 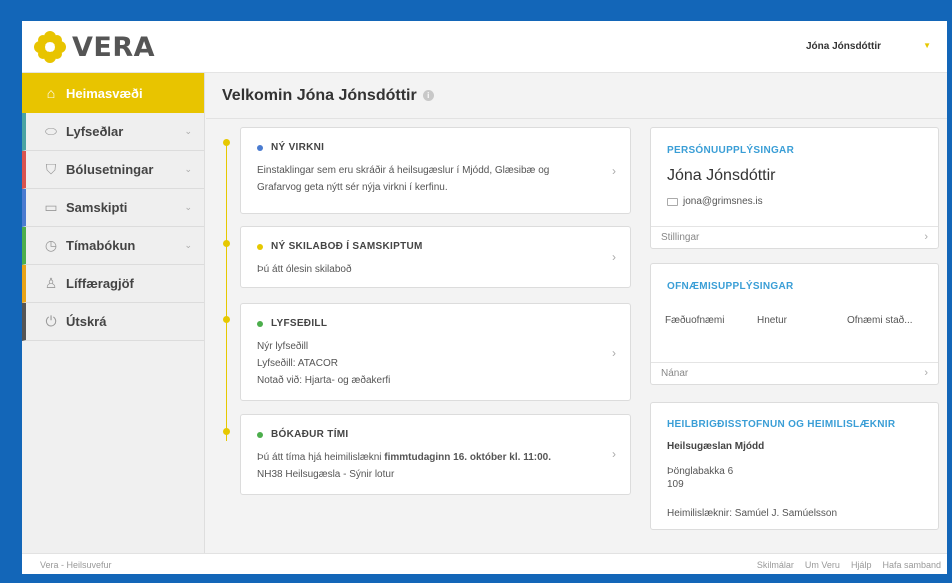 I want to click on sidebar-item-prescriptions: ⬭ Lyfseðlar ⌄, so click(x=113, y=132).